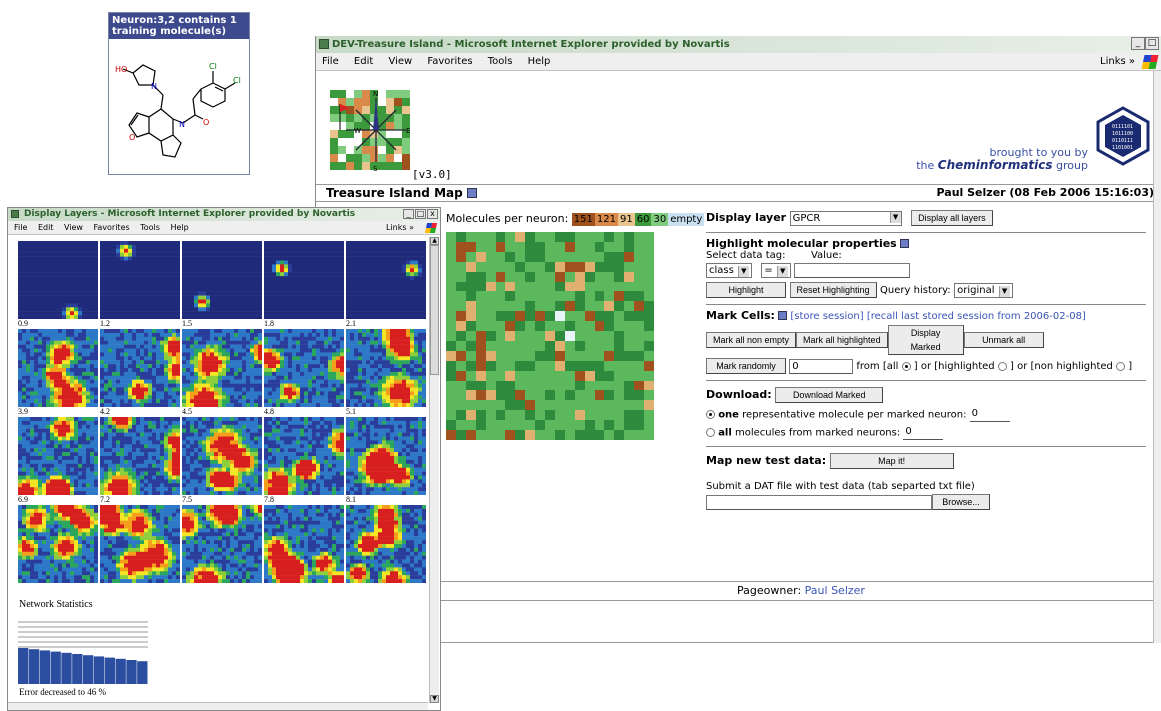 This screenshot has height=711, width=1161. I want to click on menu-edit: Edit, so click(46, 227).